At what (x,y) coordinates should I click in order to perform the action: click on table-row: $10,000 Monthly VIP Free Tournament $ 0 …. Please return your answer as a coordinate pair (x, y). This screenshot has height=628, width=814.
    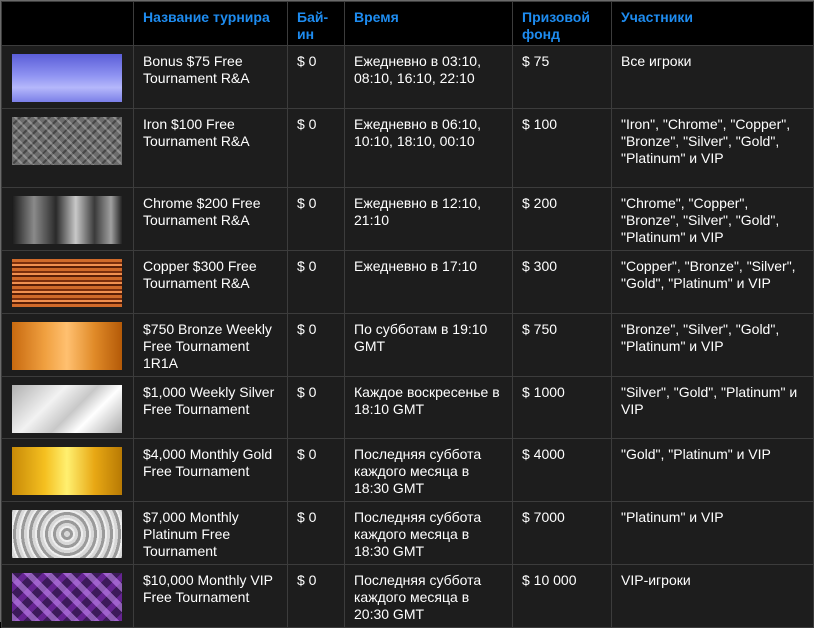
    Looking at the image, I should click on (407, 596).